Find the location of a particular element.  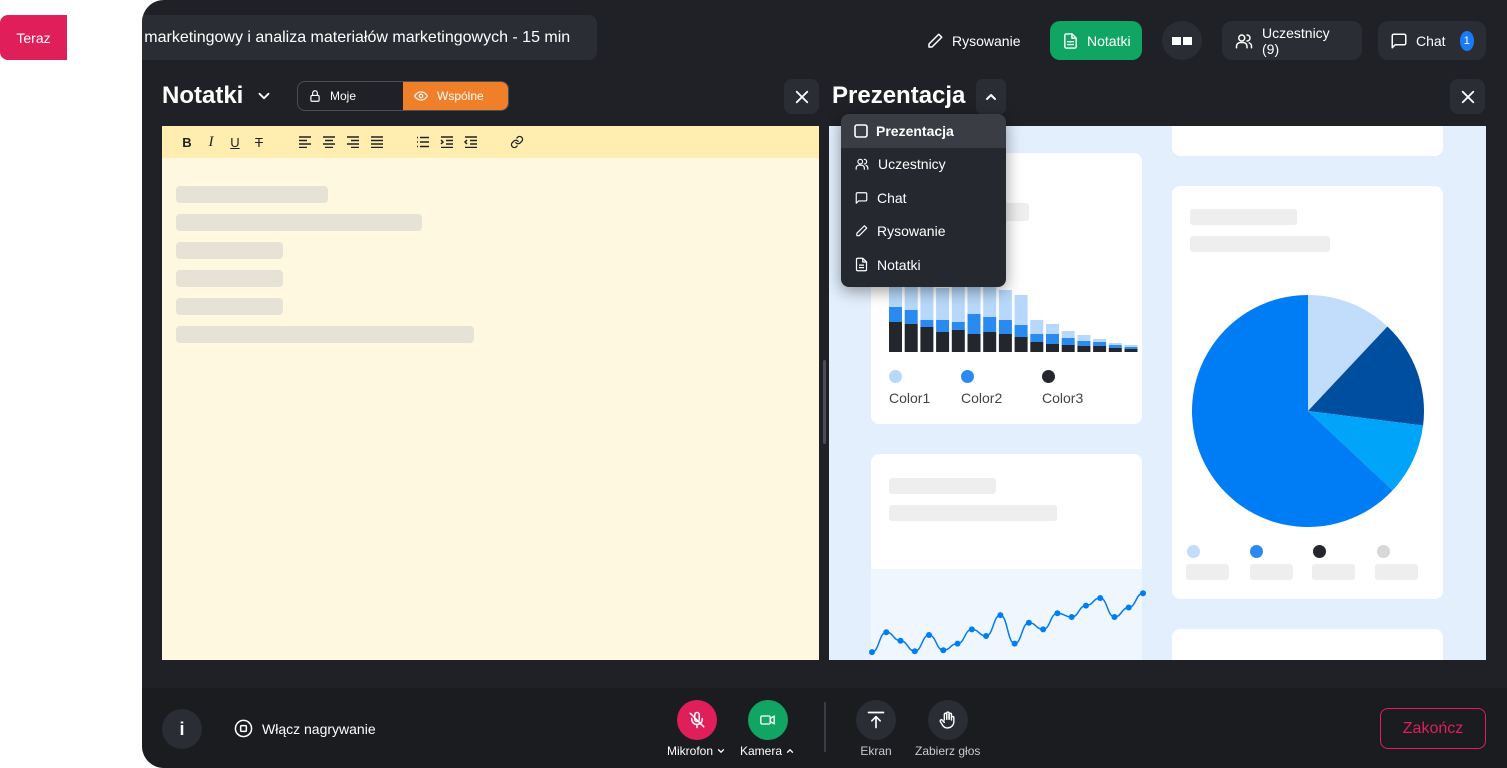

bullet-list-button is located at coordinates (423, 142).